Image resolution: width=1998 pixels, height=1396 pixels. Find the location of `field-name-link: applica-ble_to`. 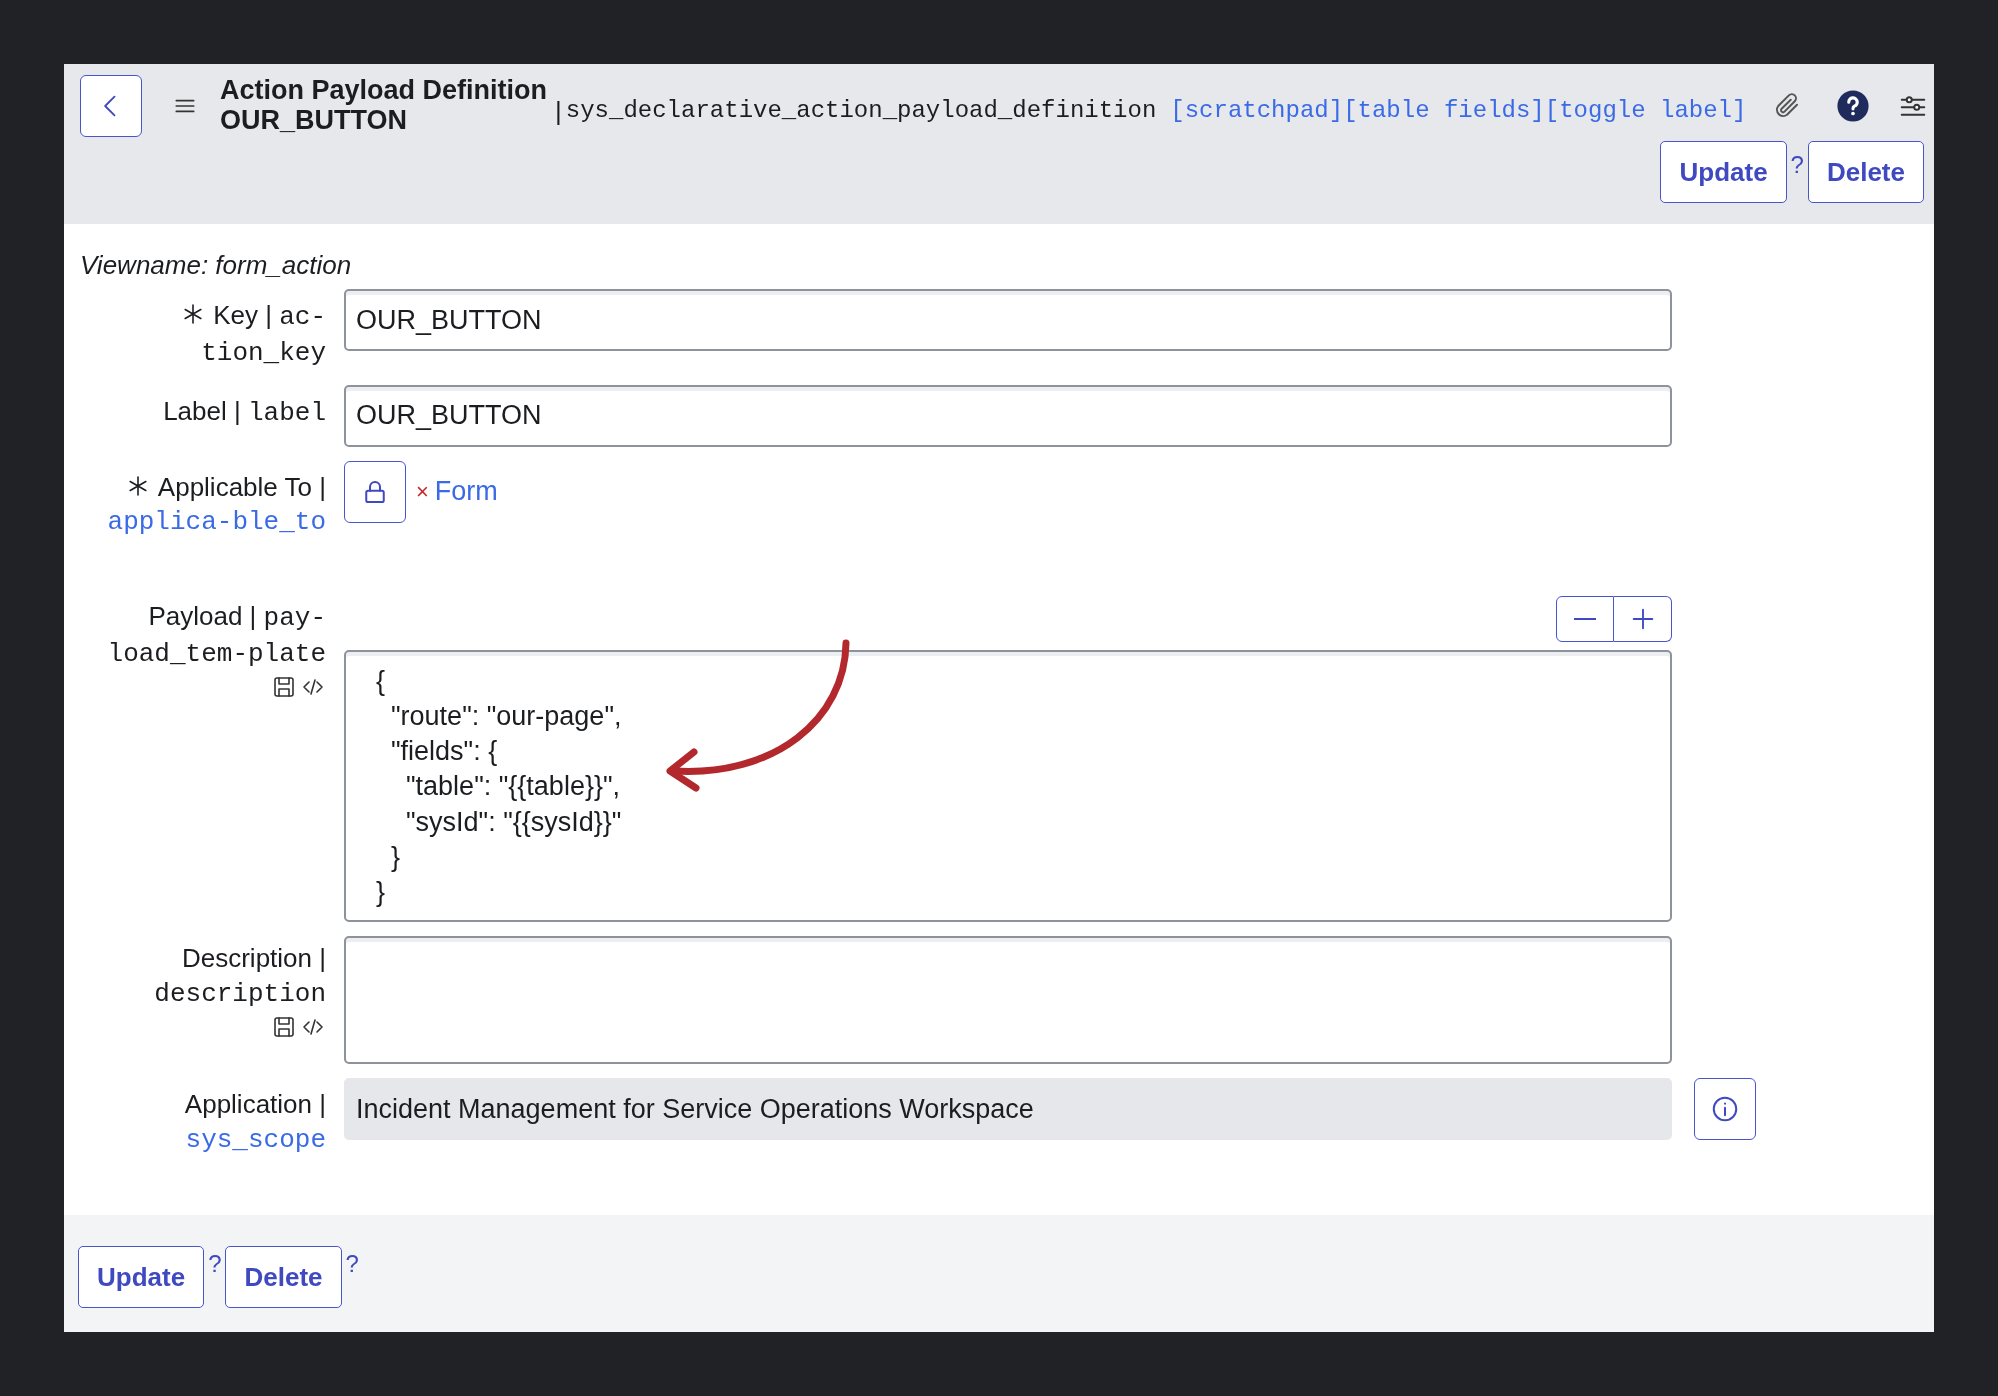

field-name-link: applica-ble_to is located at coordinates (216, 522).